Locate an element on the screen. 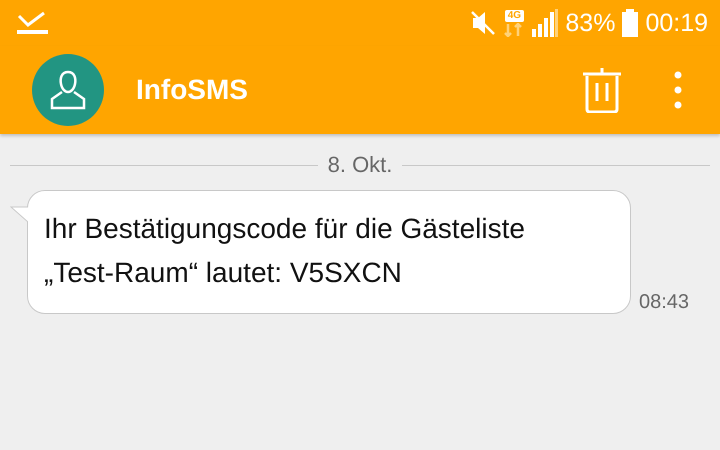 The image size is (720, 450). trash-icon is located at coordinates (602, 90).